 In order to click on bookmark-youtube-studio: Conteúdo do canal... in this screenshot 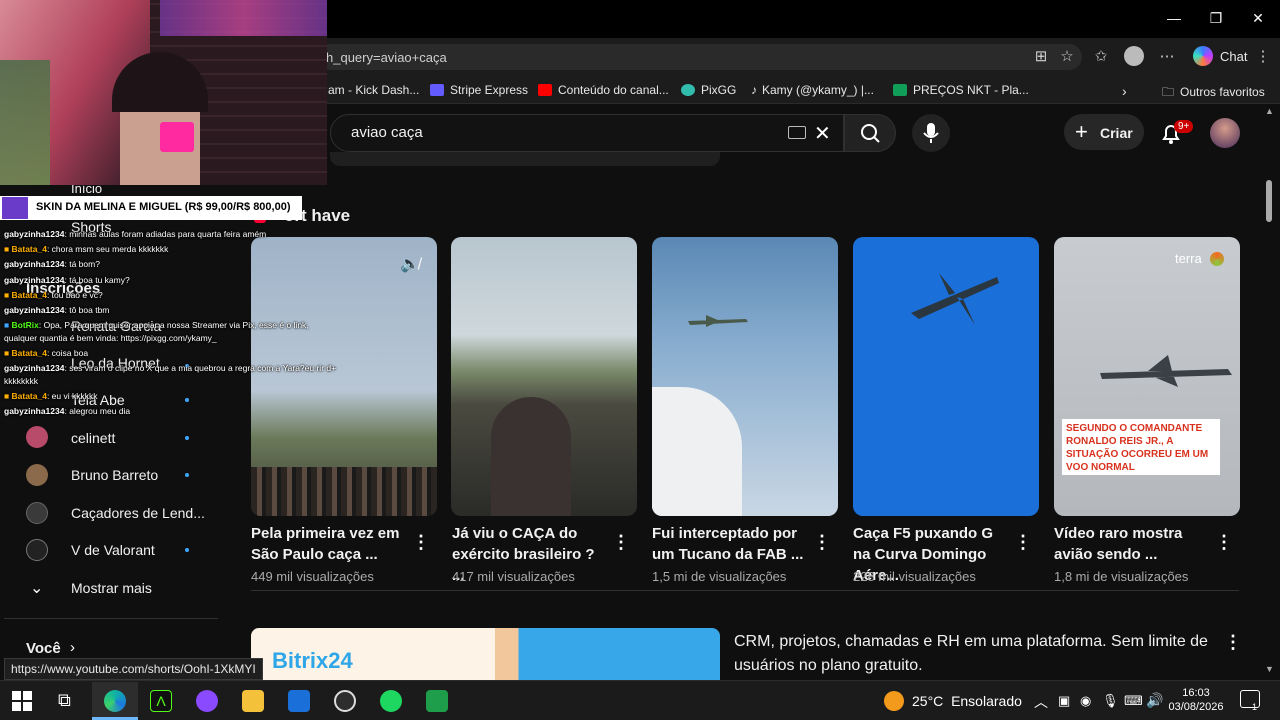, I will do `click(603, 90)`.